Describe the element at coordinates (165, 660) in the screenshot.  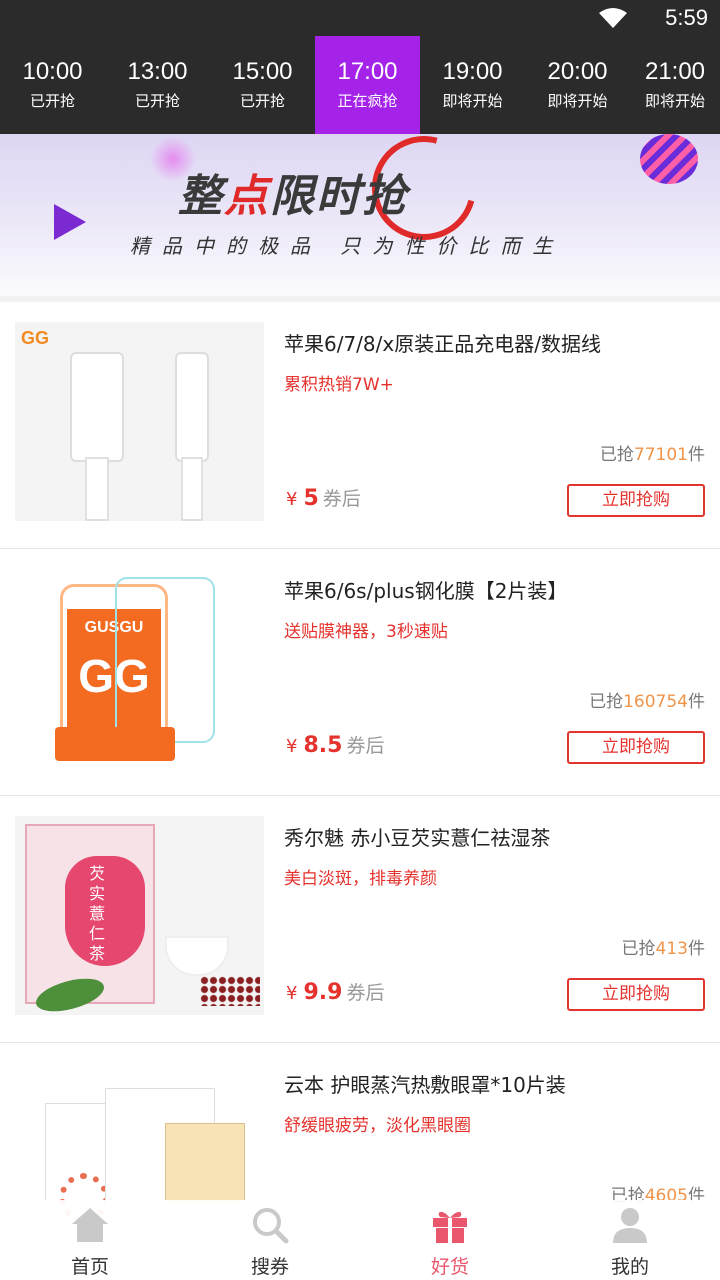
I see `glass-film-shape` at that location.